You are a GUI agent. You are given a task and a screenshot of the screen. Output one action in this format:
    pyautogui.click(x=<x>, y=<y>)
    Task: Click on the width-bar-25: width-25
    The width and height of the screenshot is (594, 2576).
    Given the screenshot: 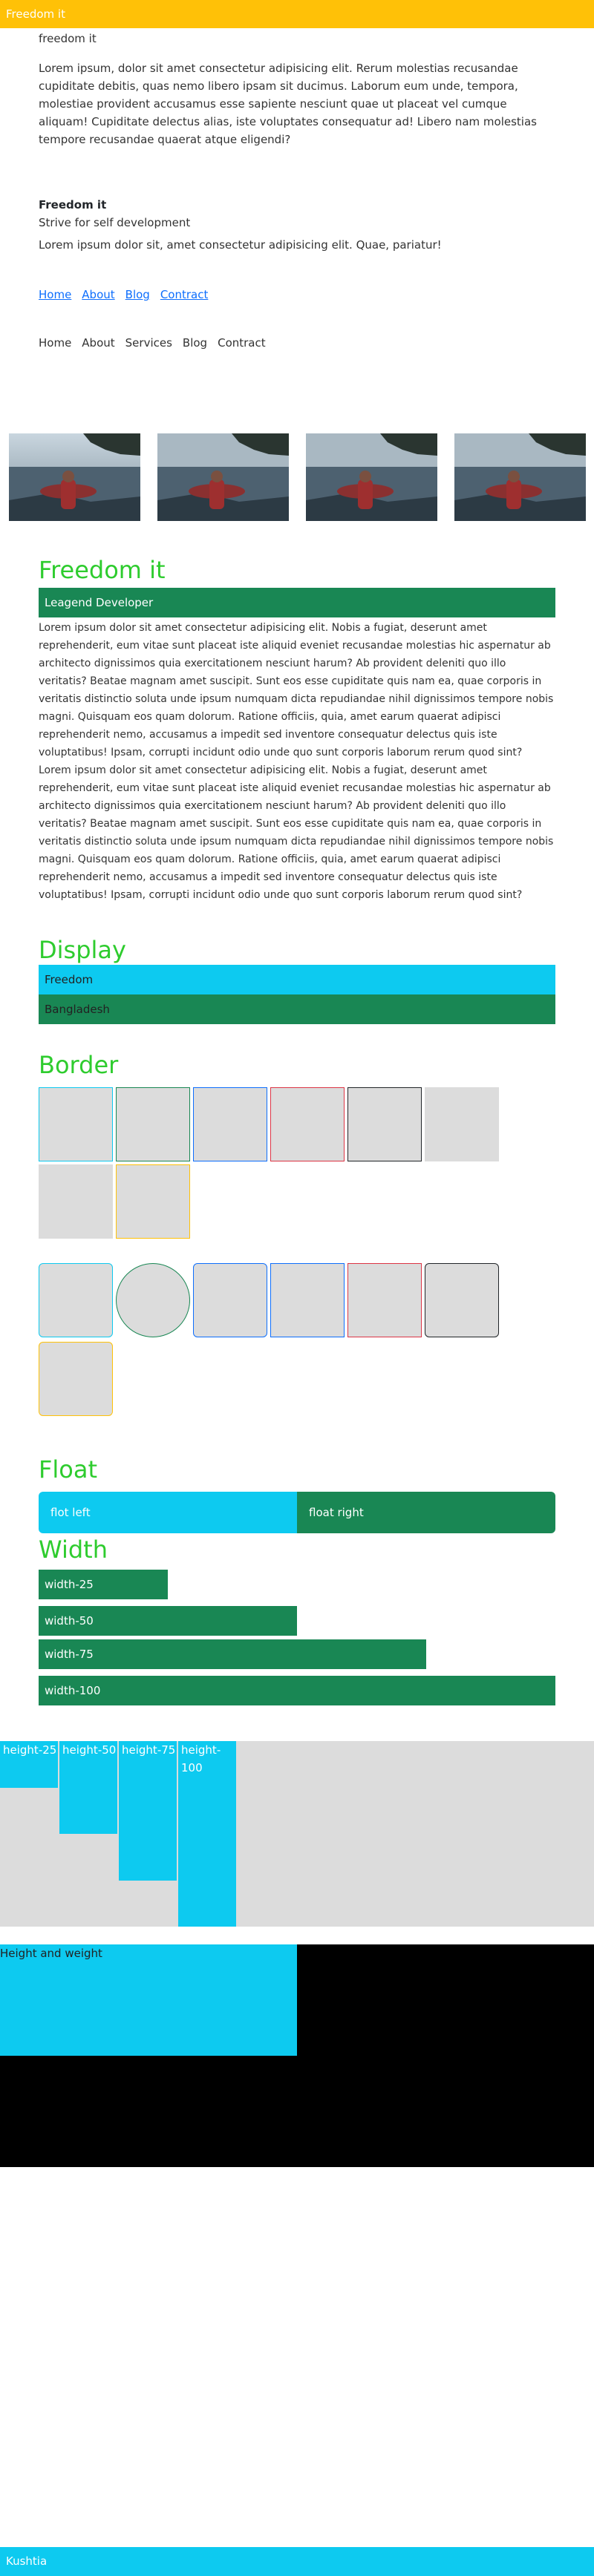 What is the action you would take?
    pyautogui.click(x=104, y=1584)
    